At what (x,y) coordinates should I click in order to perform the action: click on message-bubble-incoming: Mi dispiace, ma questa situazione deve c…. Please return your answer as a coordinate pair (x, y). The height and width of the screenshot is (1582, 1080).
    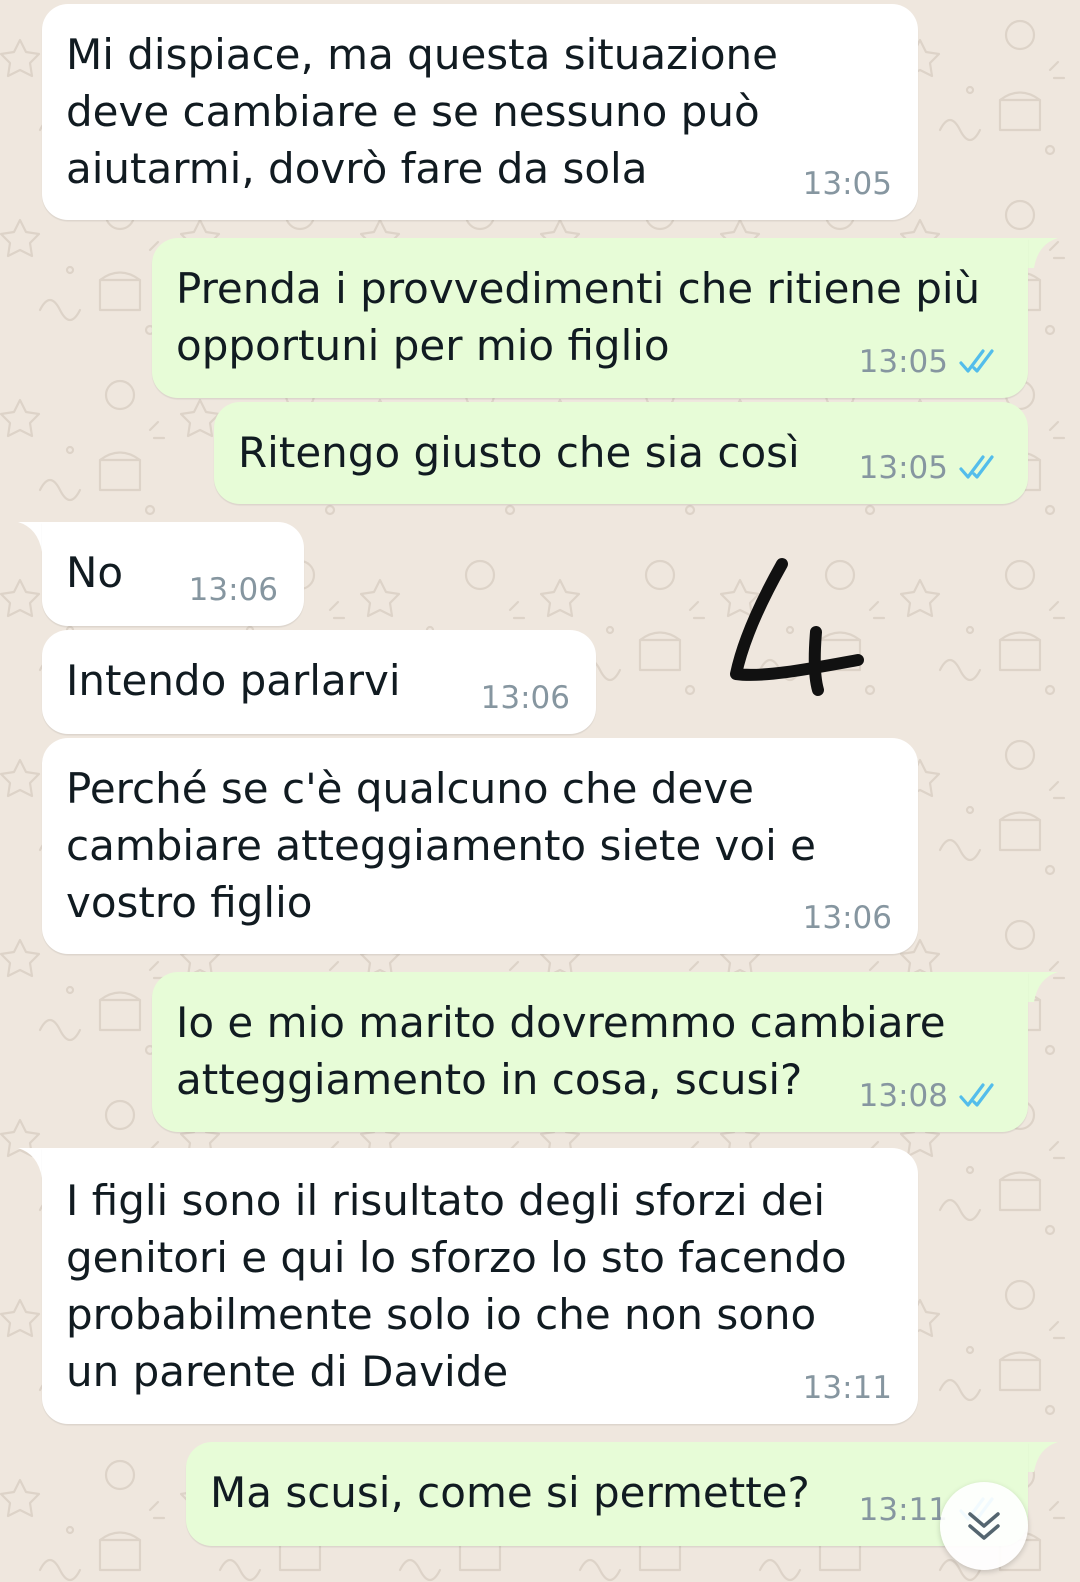
    Looking at the image, I should click on (480, 112).